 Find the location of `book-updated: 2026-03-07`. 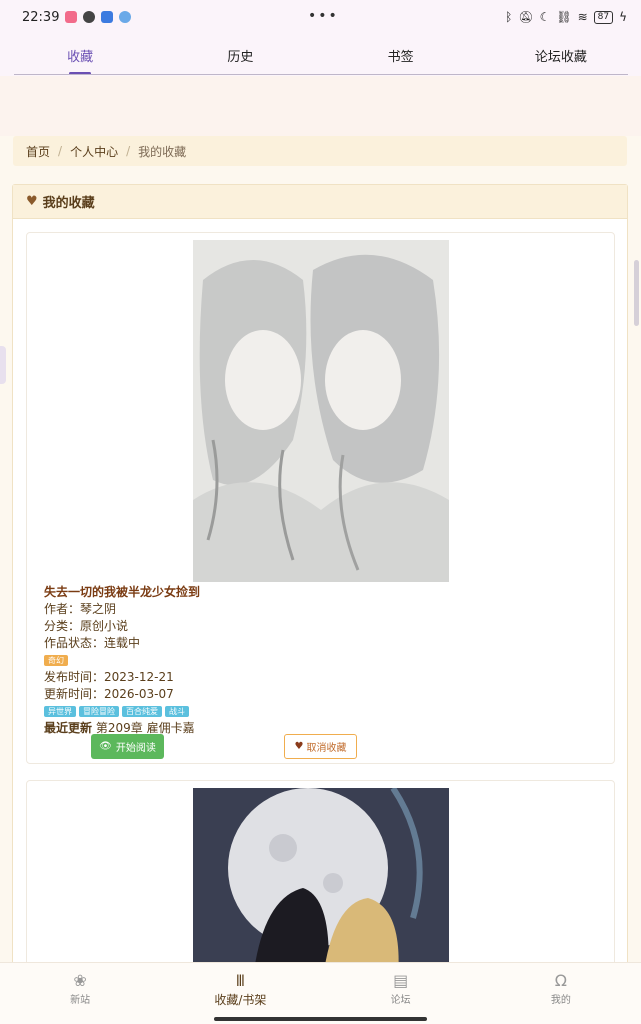

book-updated: 2026-03-07 is located at coordinates (139, 694).